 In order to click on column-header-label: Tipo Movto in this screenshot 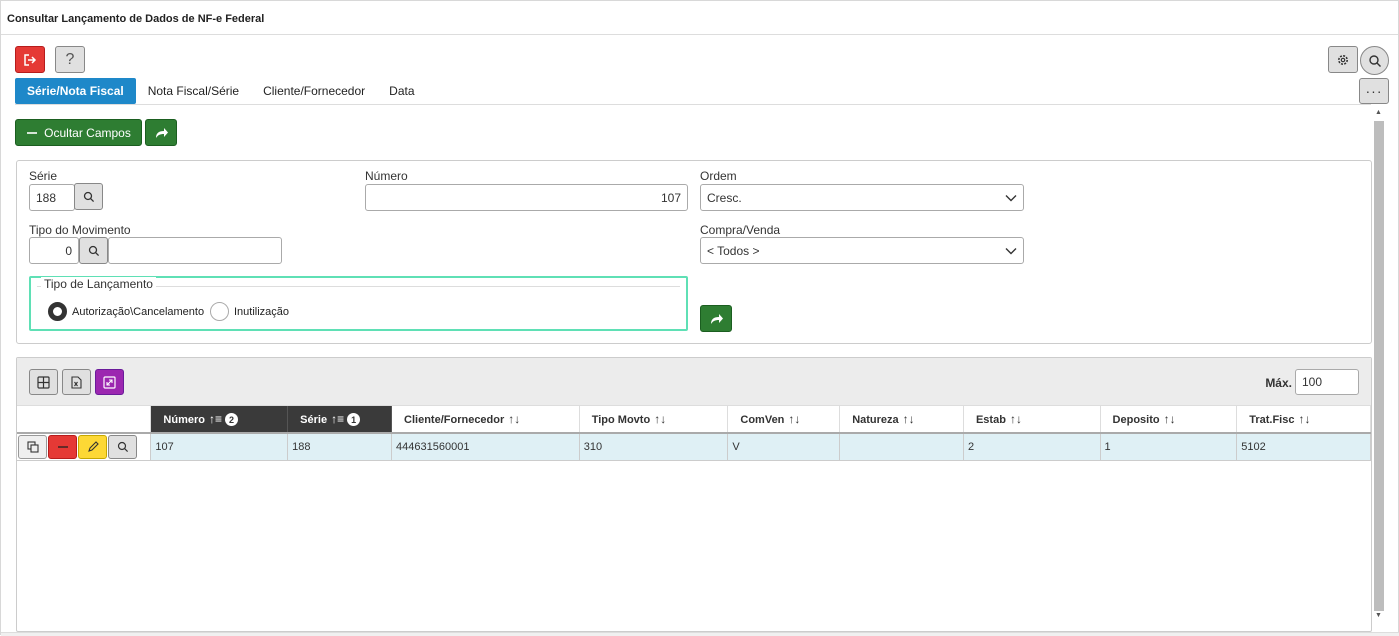, I will do `click(621, 420)`.